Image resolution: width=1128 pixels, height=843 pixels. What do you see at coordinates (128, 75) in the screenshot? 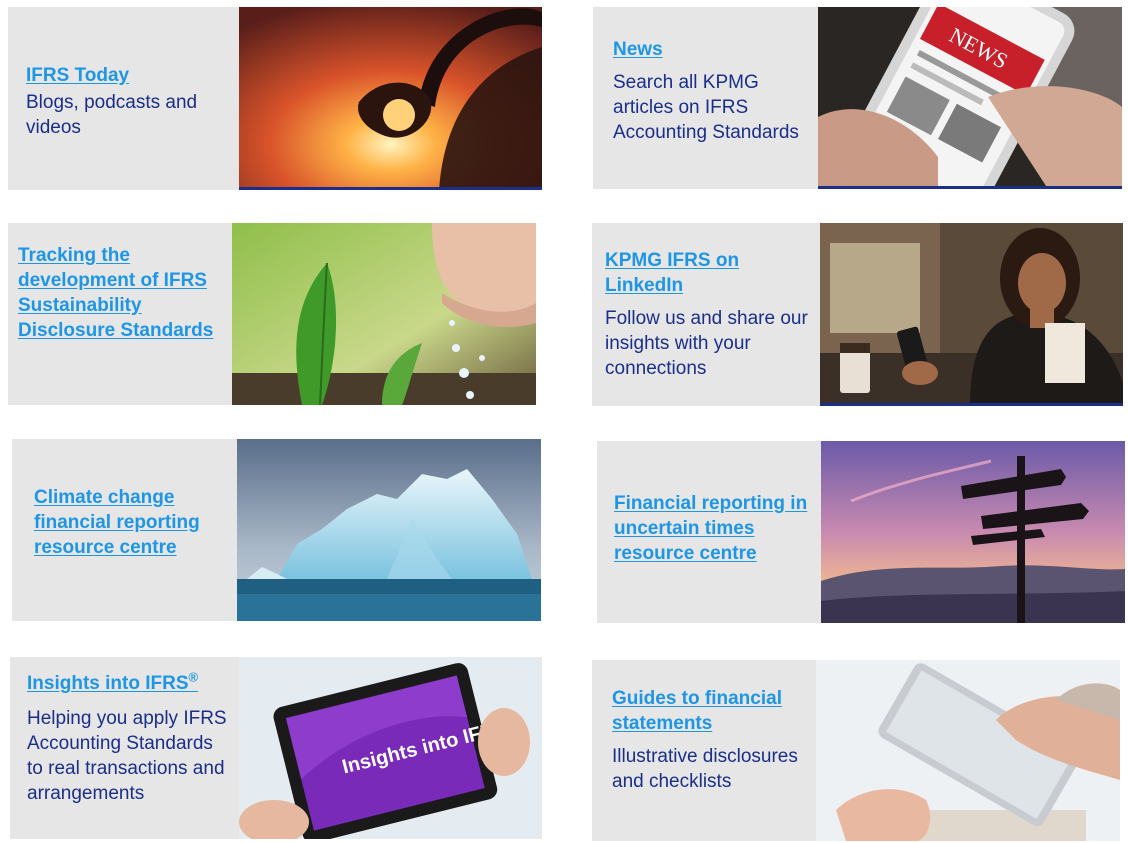
I see `ifrs-today-link: IFRS Today` at bounding box center [128, 75].